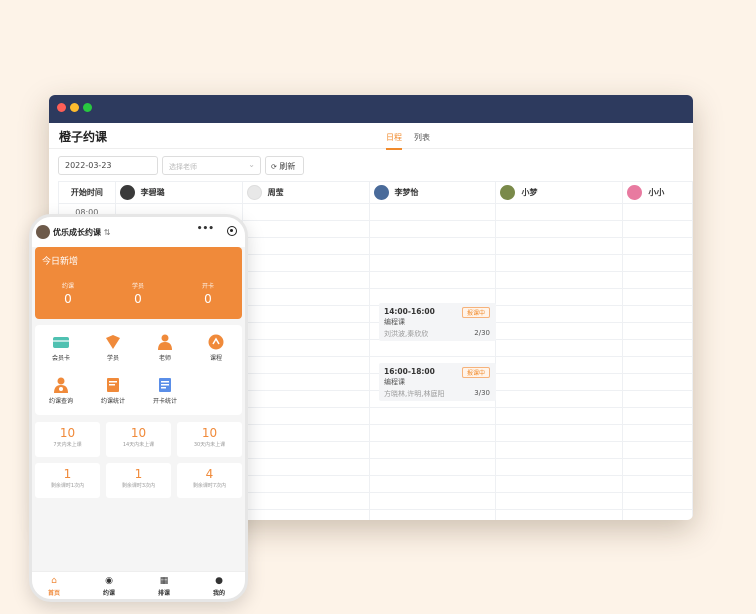 Image resolution: width=756 pixels, height=614 pixels. Describe the element at coordinates (422, 137) in the screenshot. I see `tab-list: 列表` at that location.